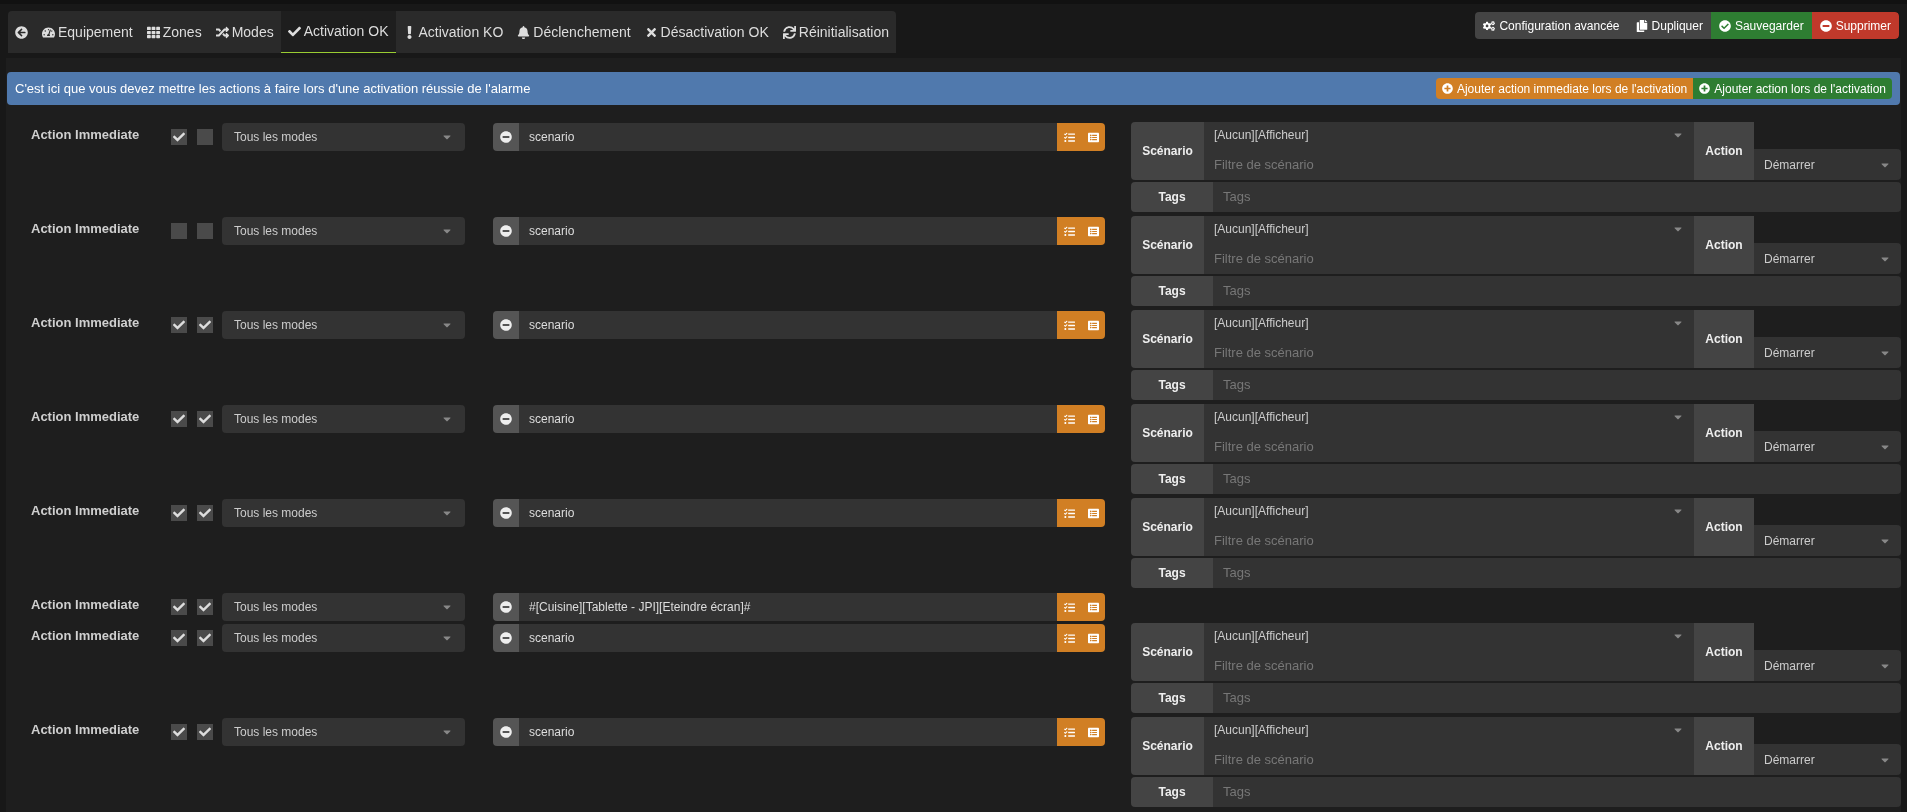 This screenshot has height=812, width=1907. Describe the element at coordinates (453, 32) in the screenshot. I see `tab: Activation KO` at that location.